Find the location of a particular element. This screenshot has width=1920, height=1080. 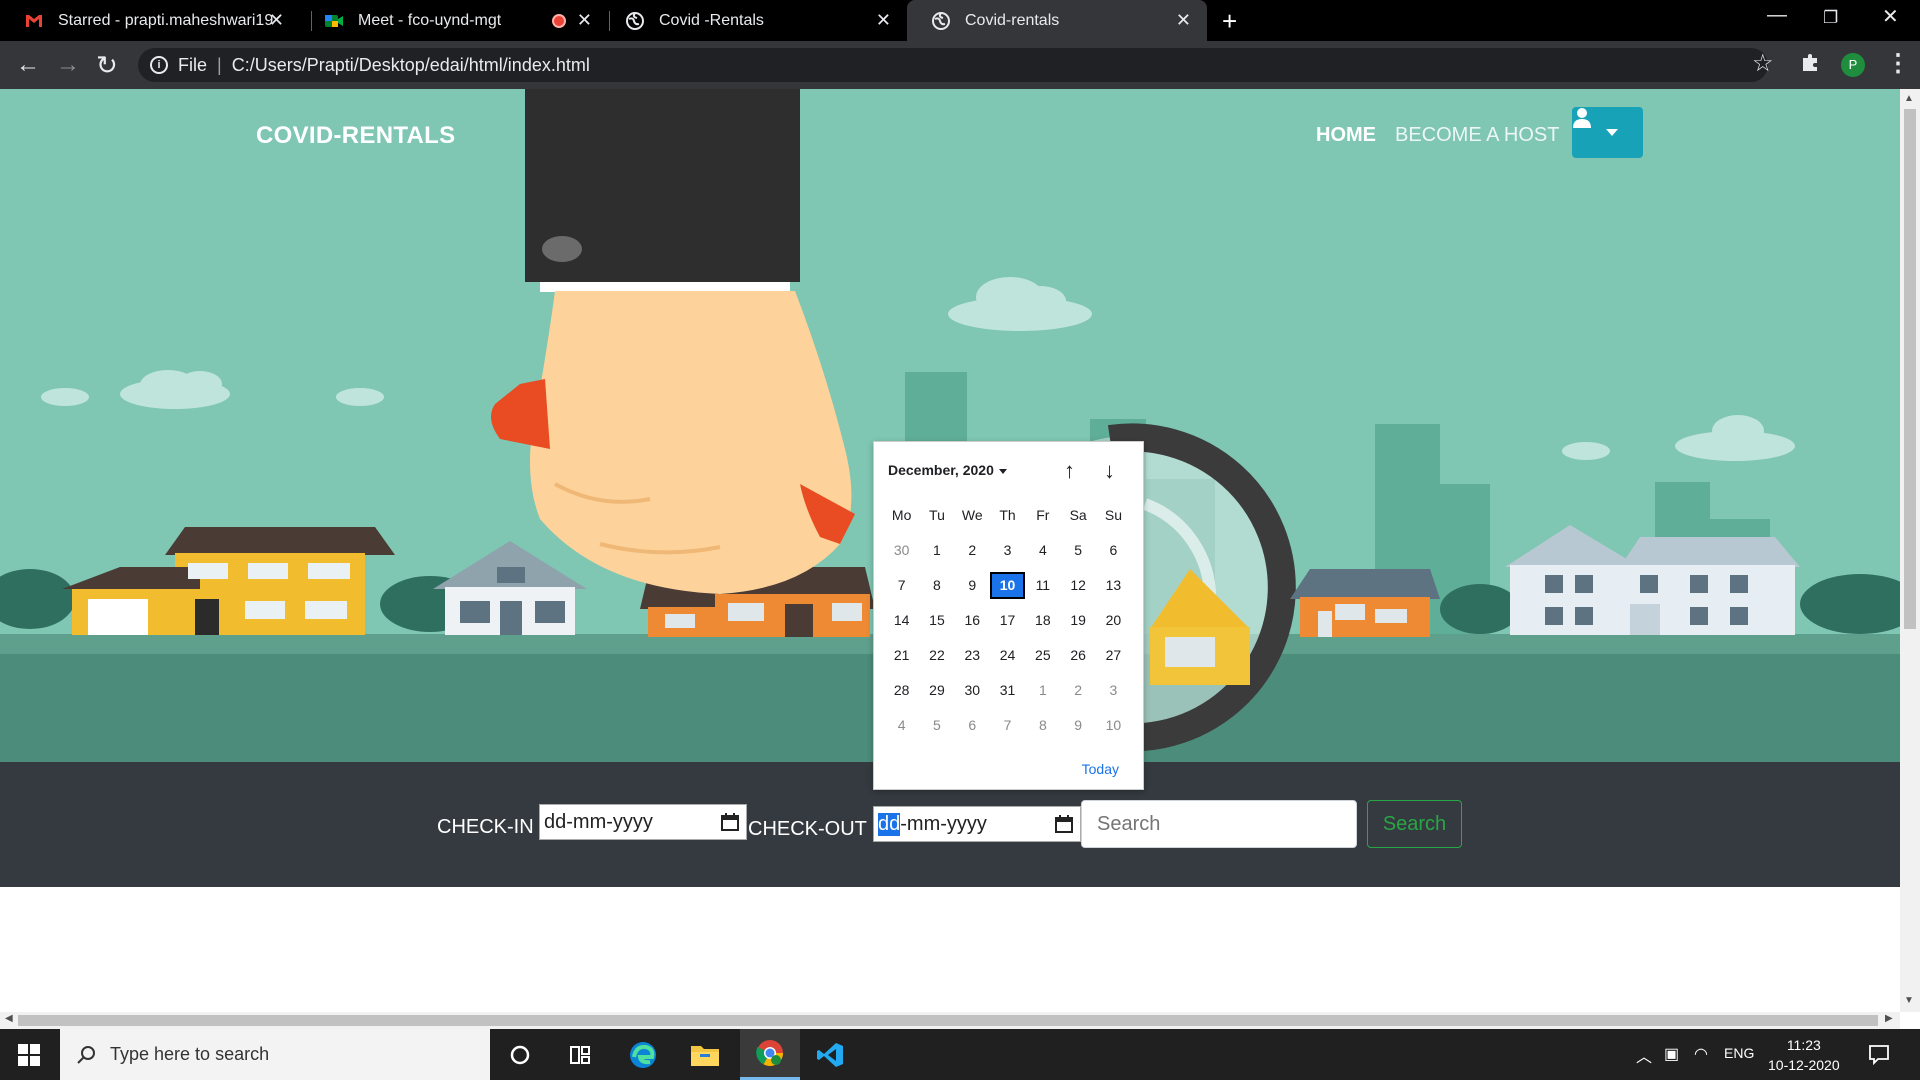

chevron-up-icon: ︿ is located at coordinates (1644, 1055).